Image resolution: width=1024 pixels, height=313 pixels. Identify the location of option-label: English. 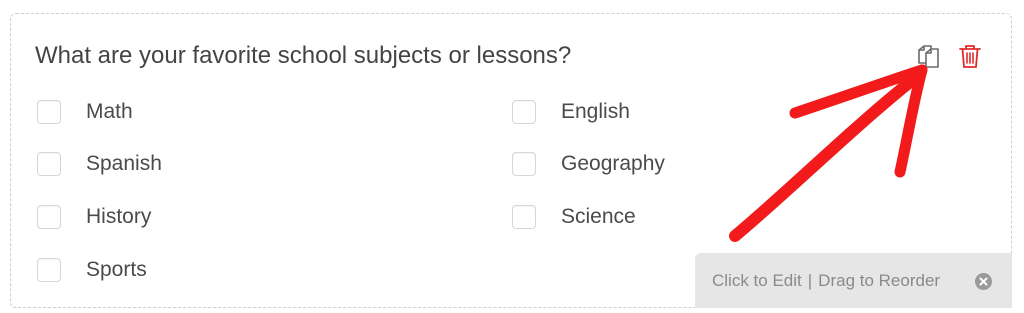
(595, 111).